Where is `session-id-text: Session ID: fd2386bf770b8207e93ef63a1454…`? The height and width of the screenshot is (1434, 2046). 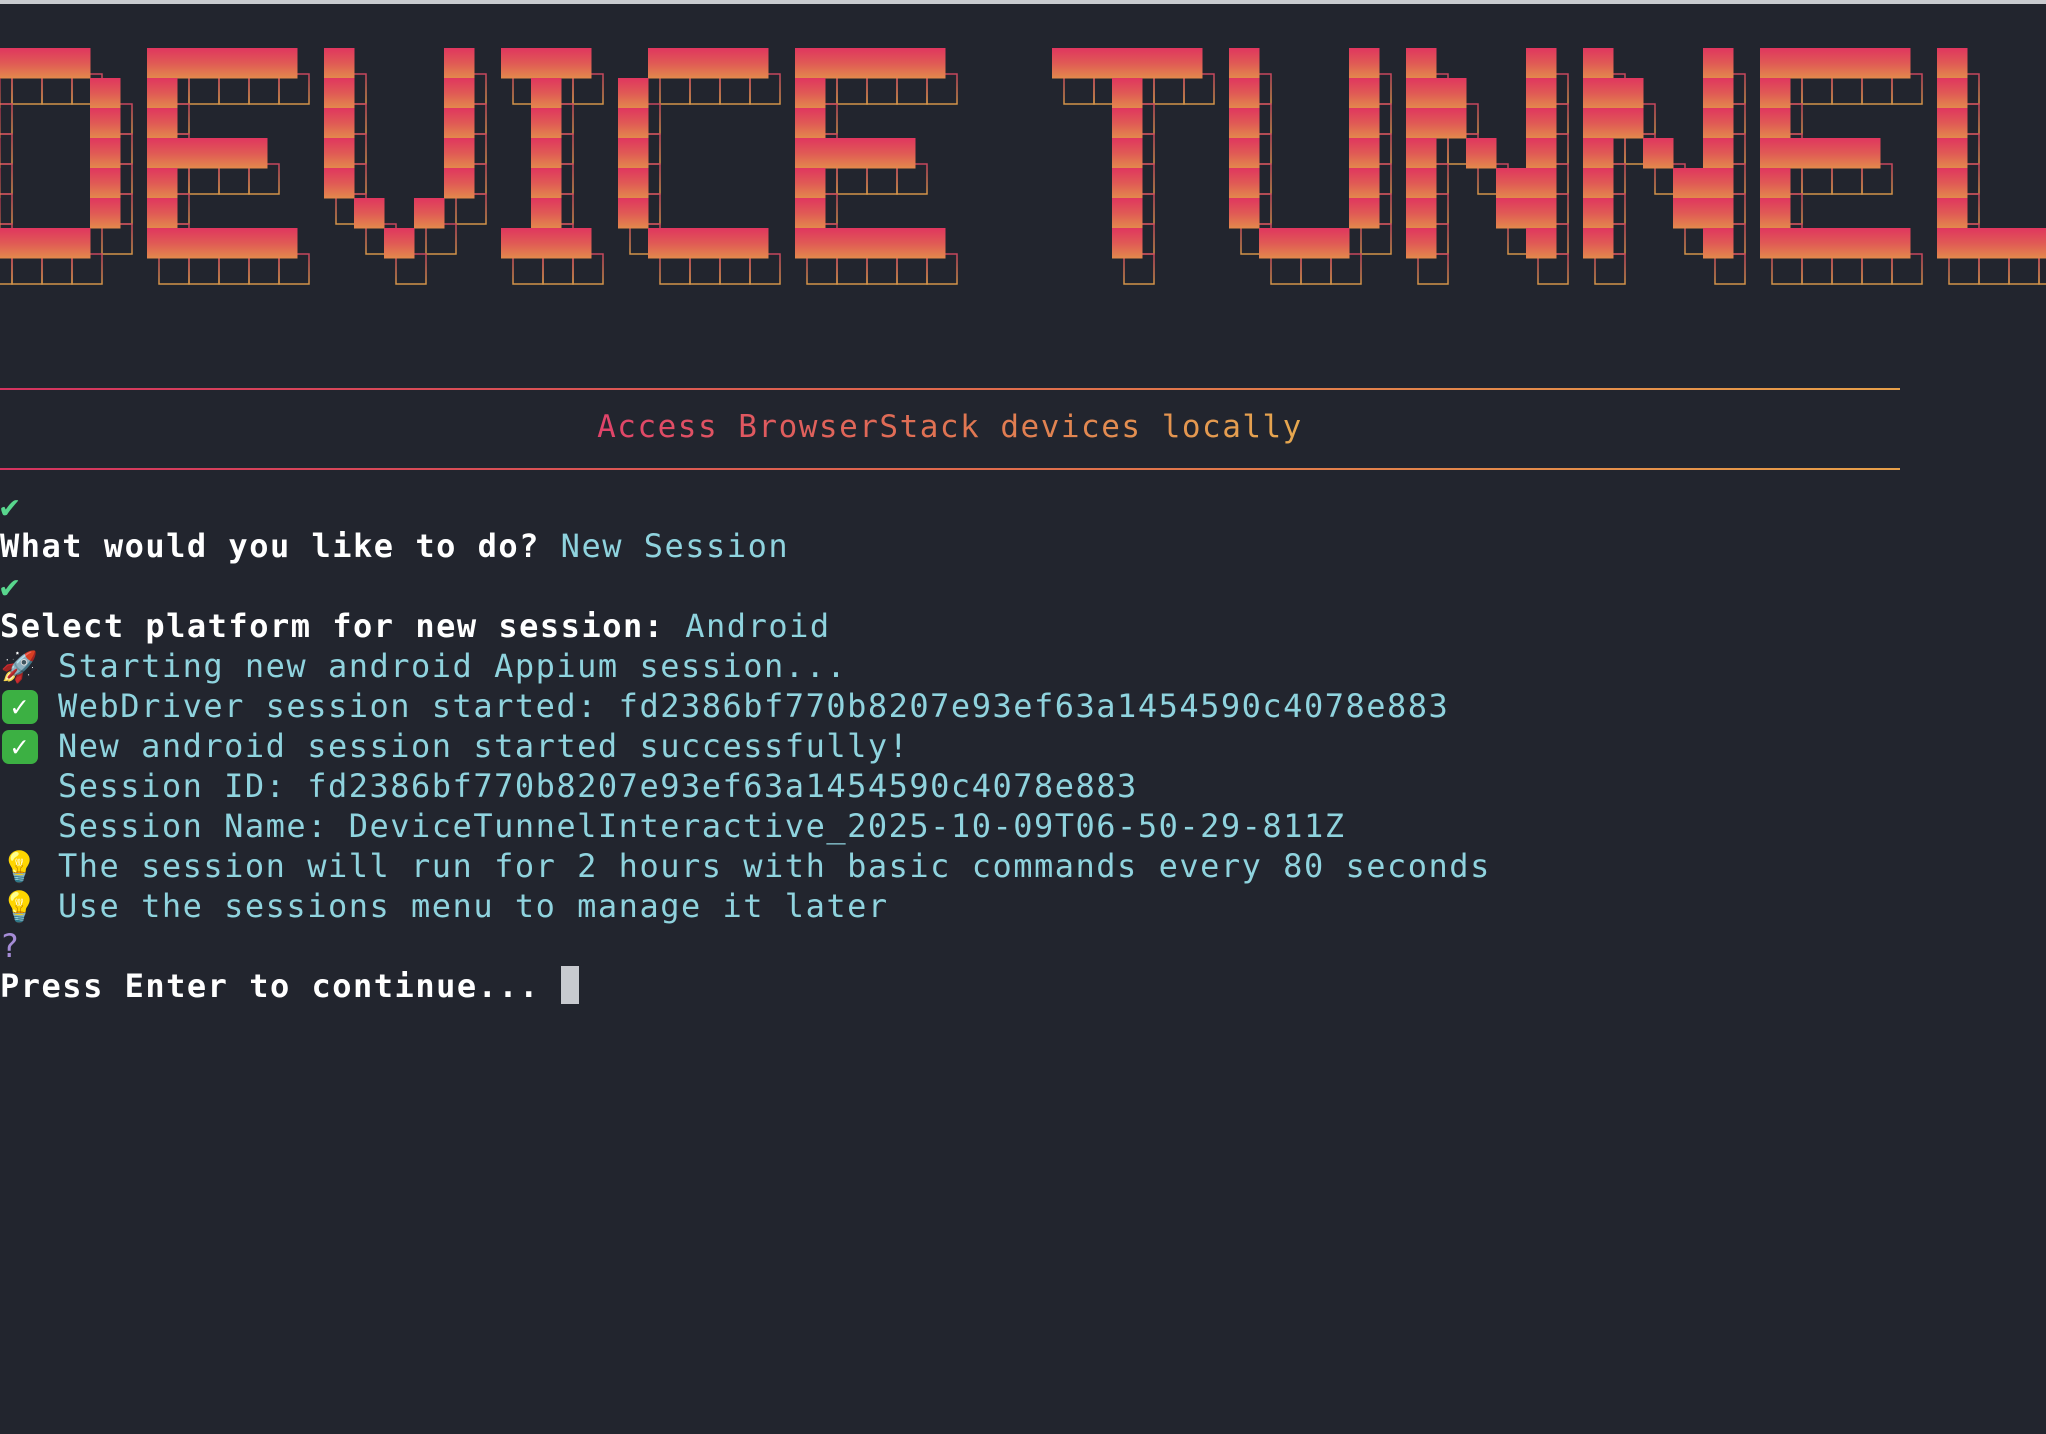
session-id-text: Session ID: fd2386bf770b8207e93ef63a1454… is located at coordinates (598, 786).